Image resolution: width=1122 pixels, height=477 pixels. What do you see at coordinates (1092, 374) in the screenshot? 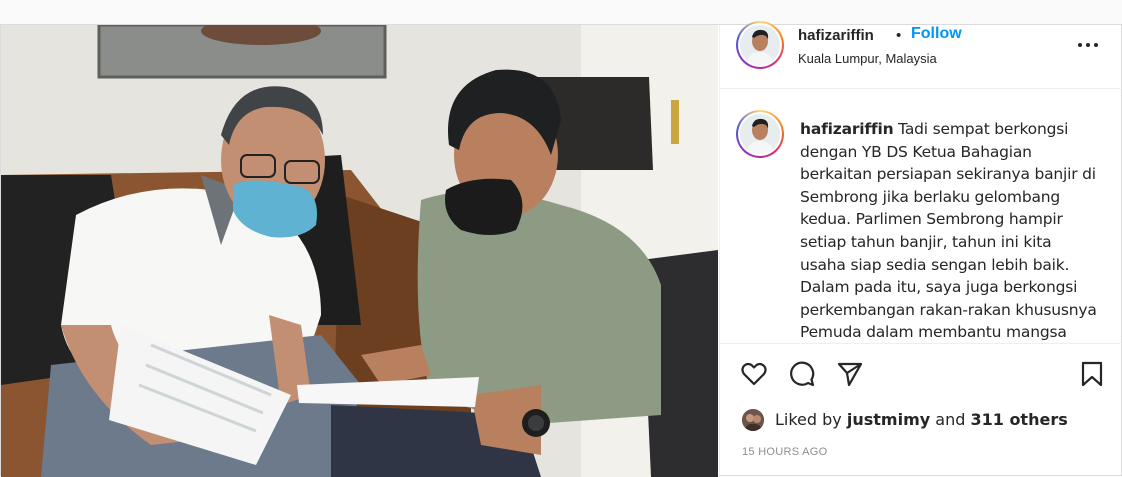
I see `bookmark-icon` at bounding box center [1092, 374].